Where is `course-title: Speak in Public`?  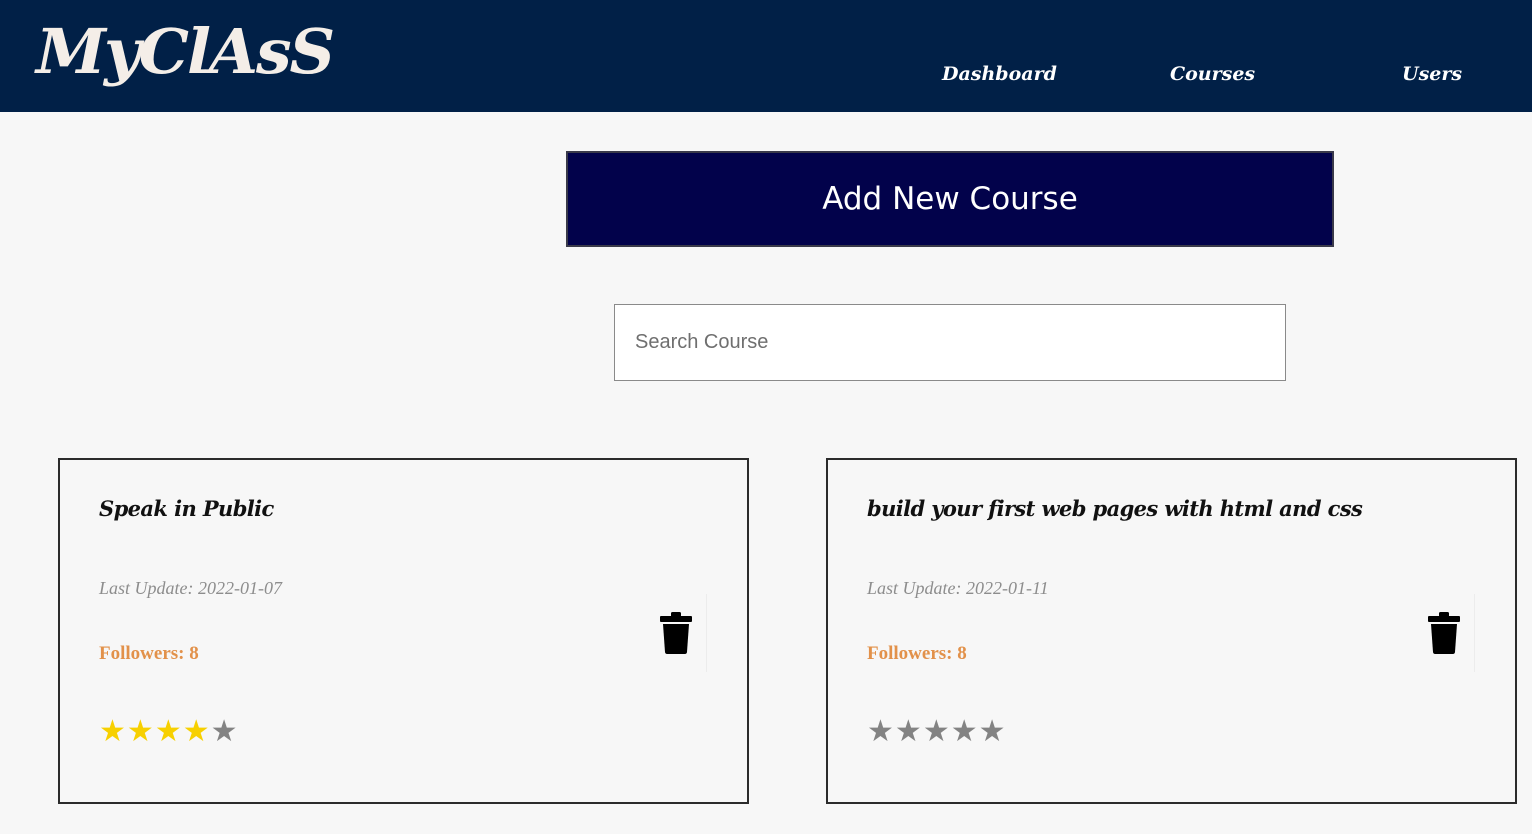 course-title: Speak in Public is located at coordinates (186, 508).